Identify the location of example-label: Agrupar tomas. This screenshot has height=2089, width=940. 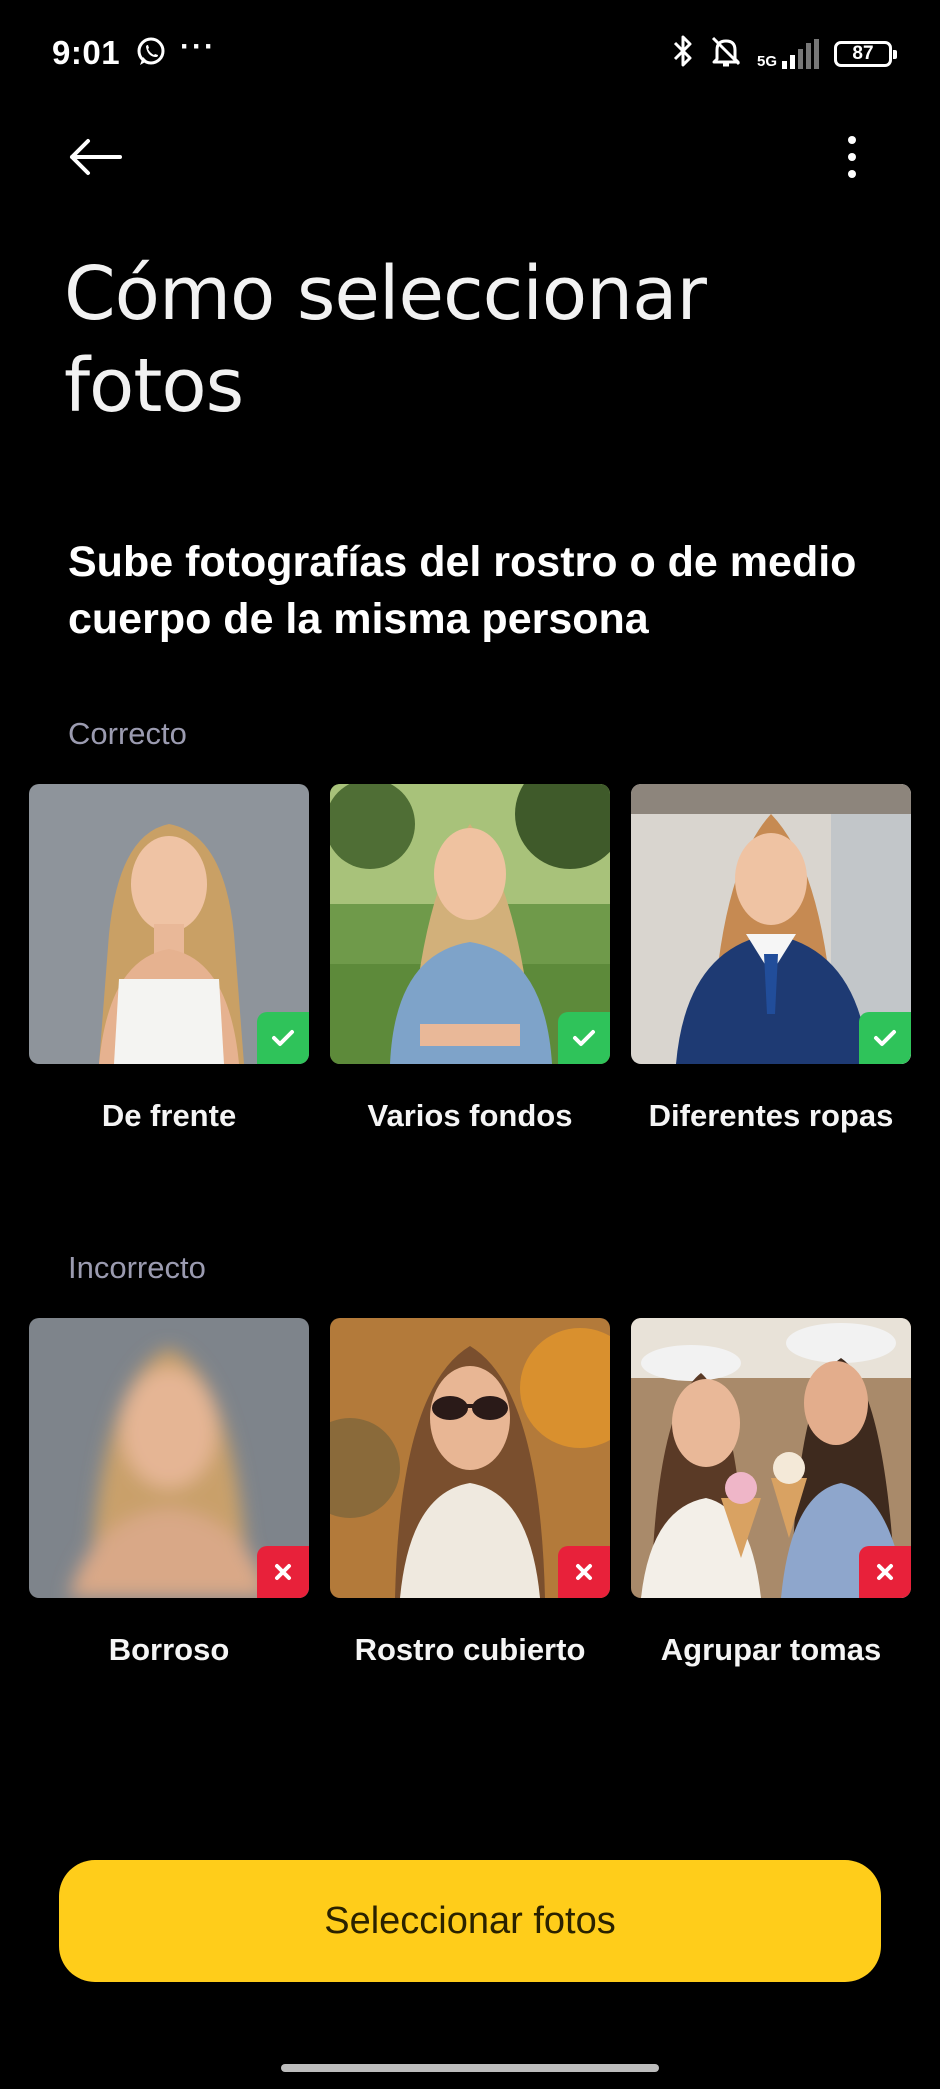
(771, 1649).